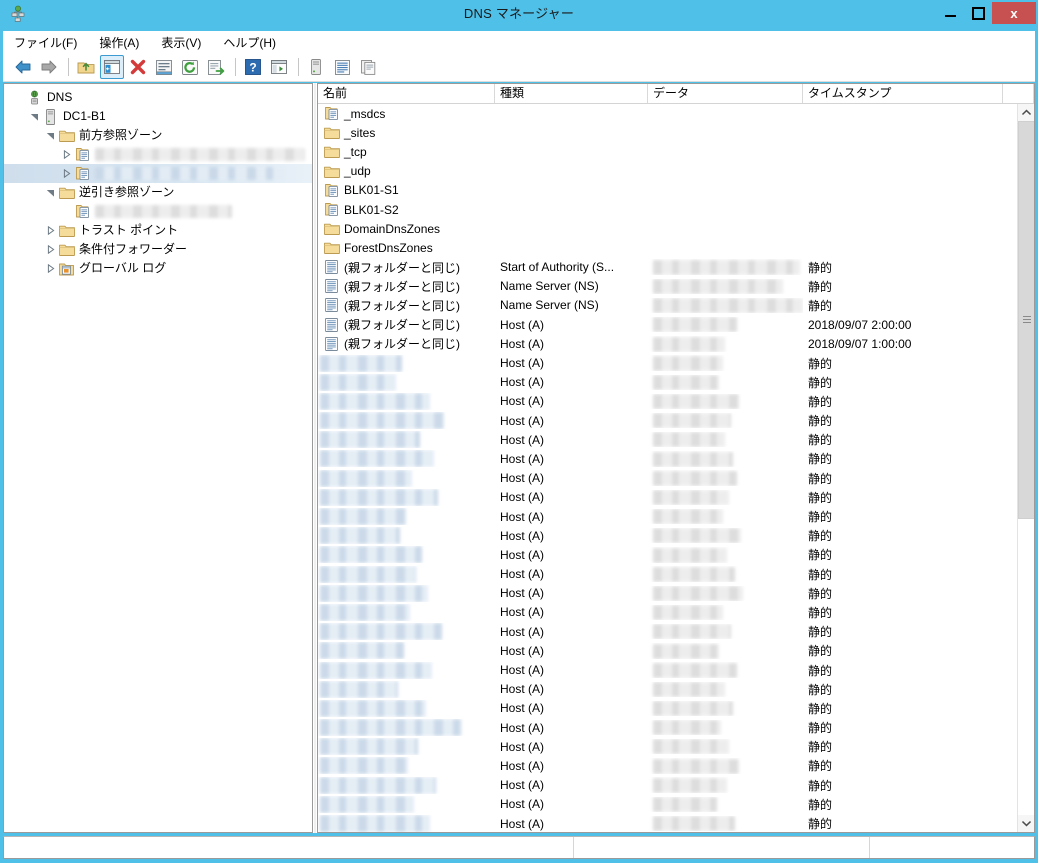  What do you see at coordinates (667, 190) in the screenshot?
I see `table-row: BLK01-S1` at bounding box center [667, 190].